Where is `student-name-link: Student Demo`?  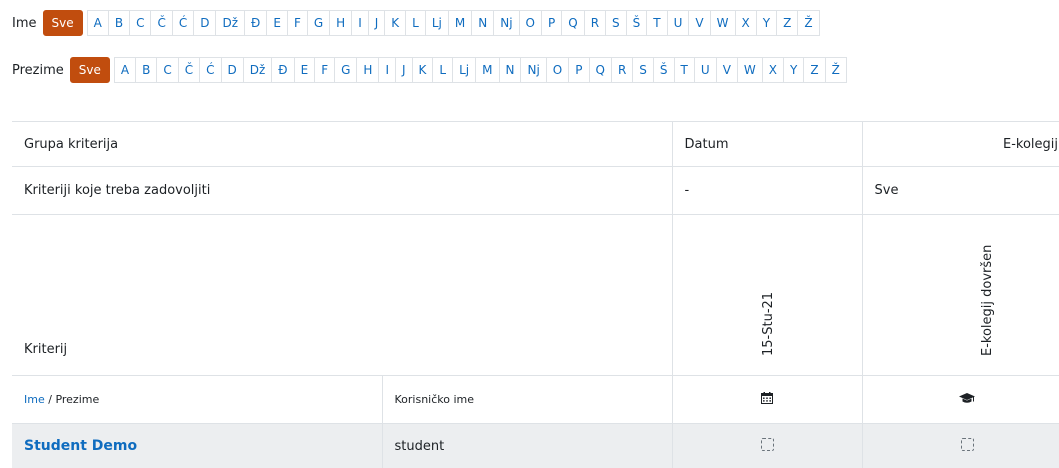
student-name-link: Student Demo is located at coordinates (80, 446).